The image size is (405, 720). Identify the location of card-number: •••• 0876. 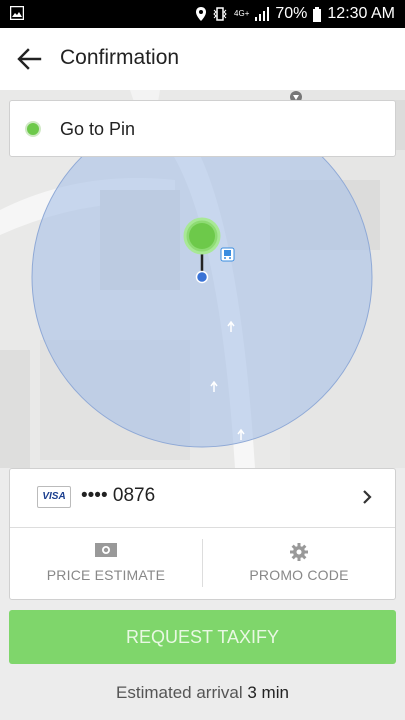
(118, 495).